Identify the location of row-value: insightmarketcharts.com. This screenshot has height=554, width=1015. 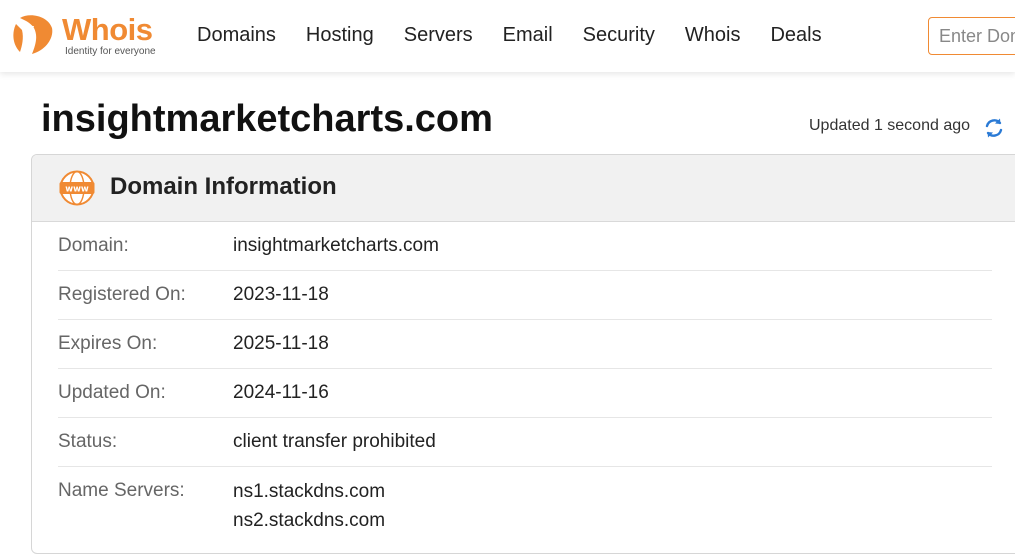
(336, 245).